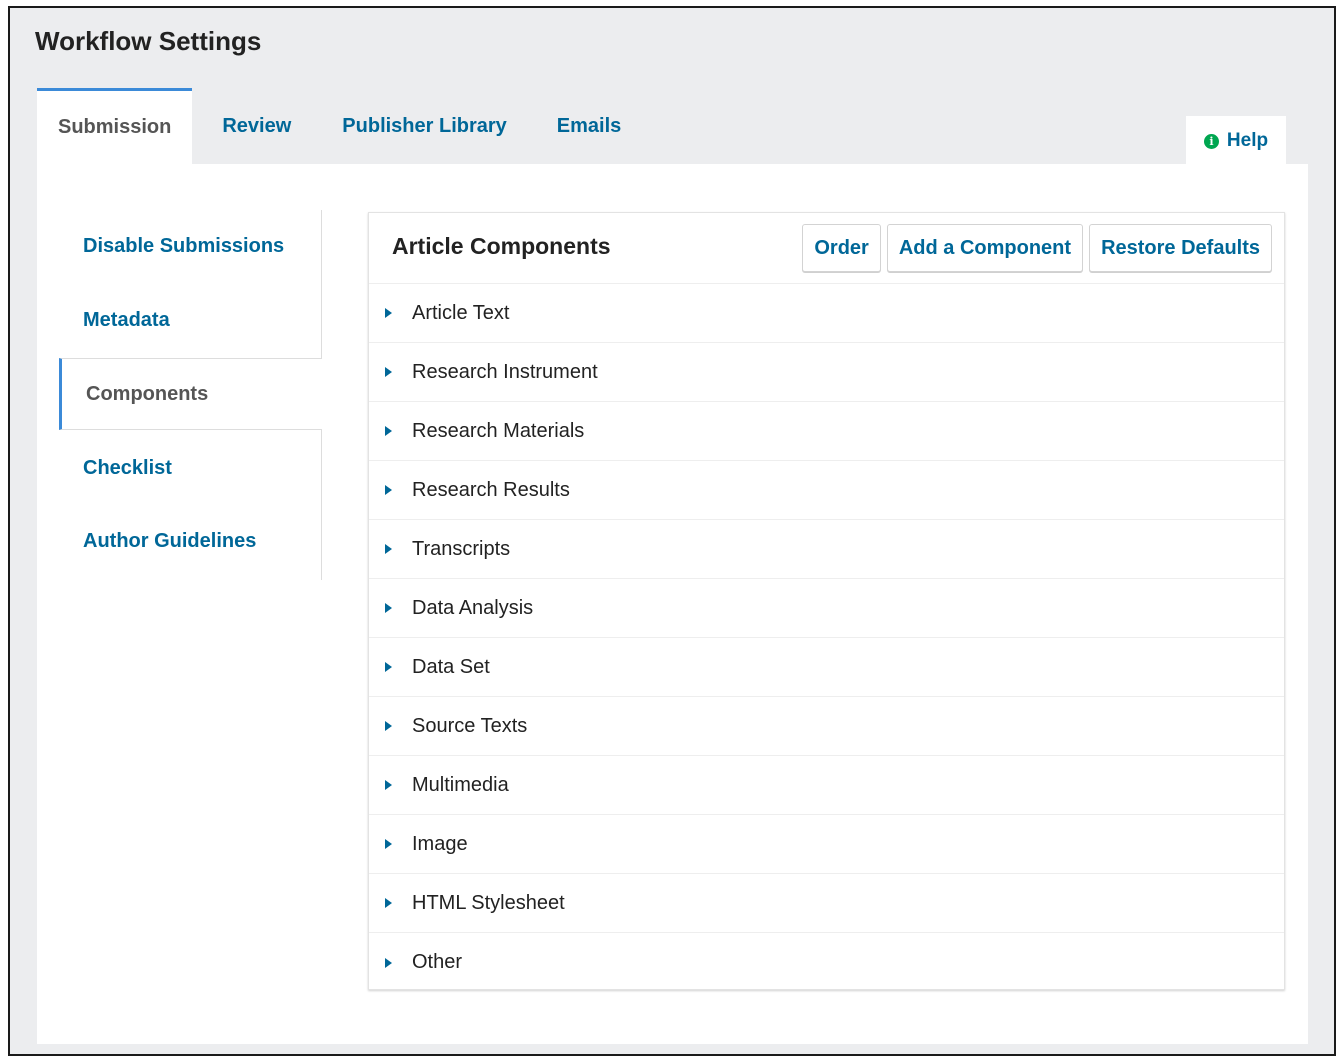 The image size is (1344, 1056). What do you see at coordinates (826, 372) in the screenshot?
I see `list-item: Research Instrument` at bounding box center [826, 372].